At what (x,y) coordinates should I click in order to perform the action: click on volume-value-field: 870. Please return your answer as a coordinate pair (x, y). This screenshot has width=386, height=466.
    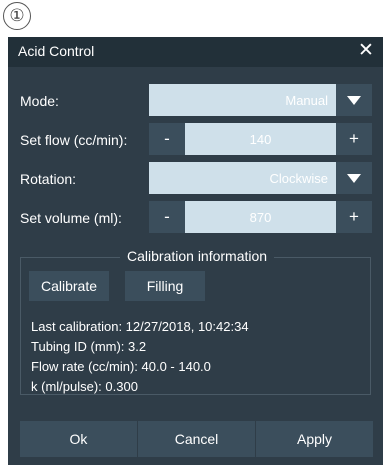
    Looking at the image, I should click on (260, 217).